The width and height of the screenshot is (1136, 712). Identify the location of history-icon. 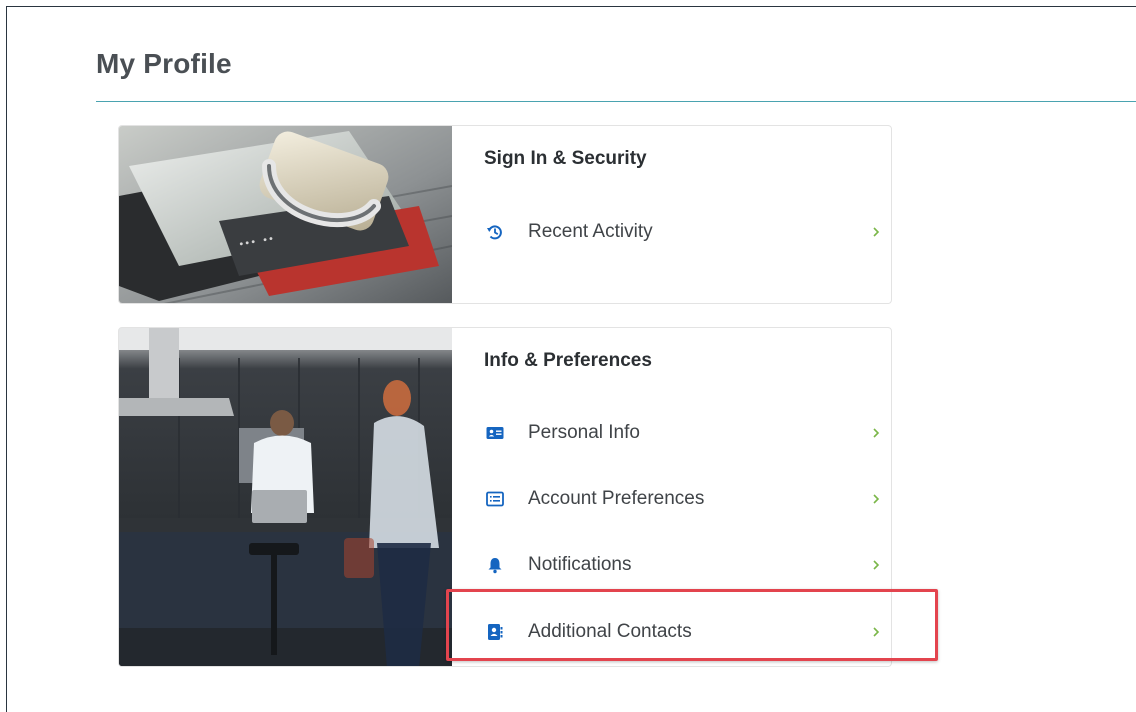
(494, 232).